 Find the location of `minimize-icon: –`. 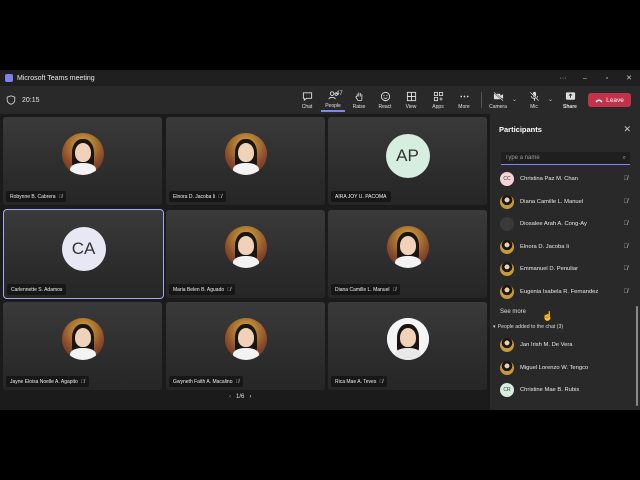

minimize-icon: – is located at coordinates (585, 78).